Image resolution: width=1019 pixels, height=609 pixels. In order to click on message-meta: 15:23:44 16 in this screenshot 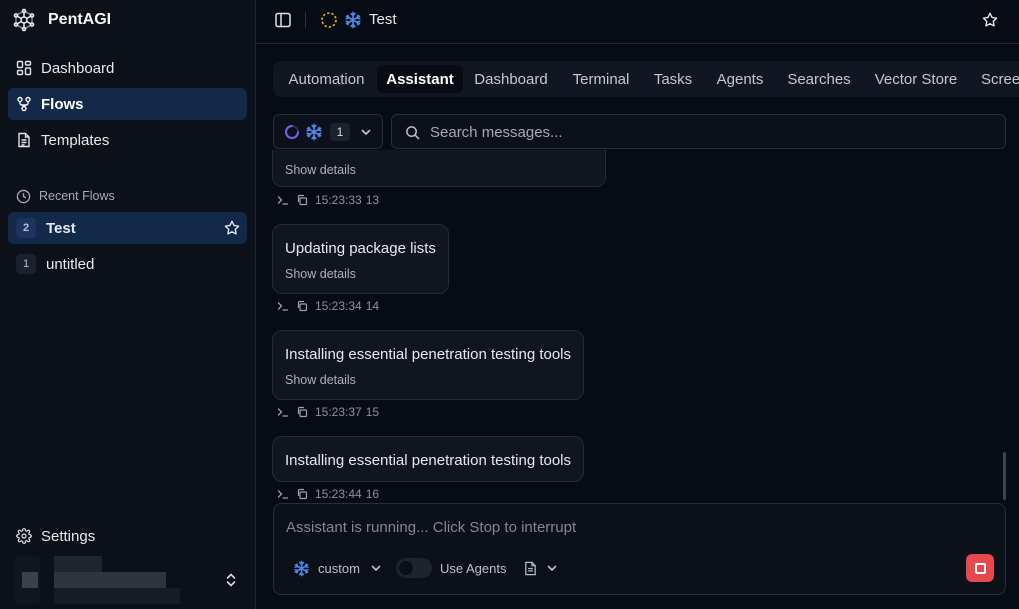, I will do `click(328, 494)`.